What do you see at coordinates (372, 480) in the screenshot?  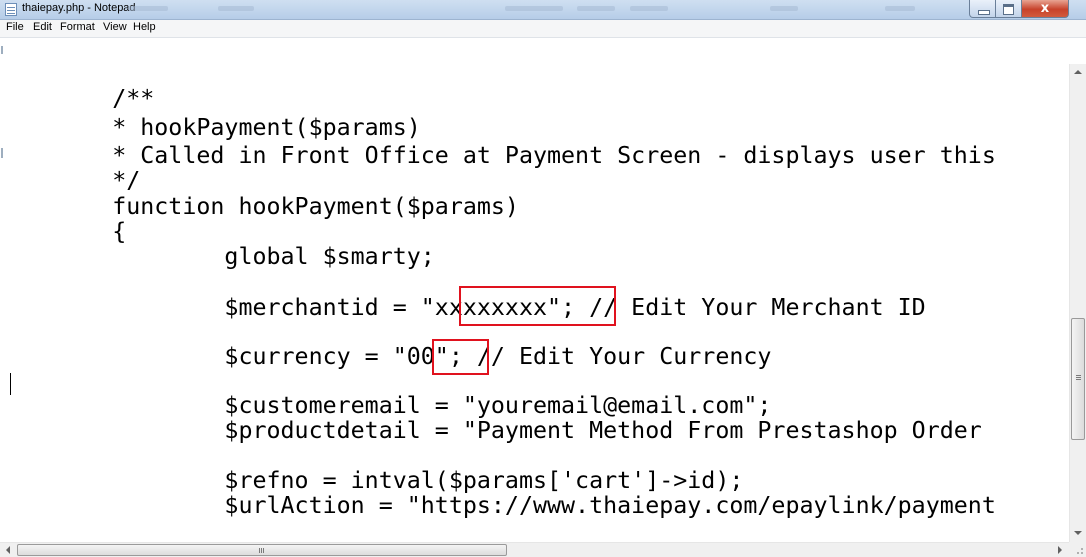 I see `code-line: $refno = intval($params['cart']->id);` at bounding box center [372, 480].